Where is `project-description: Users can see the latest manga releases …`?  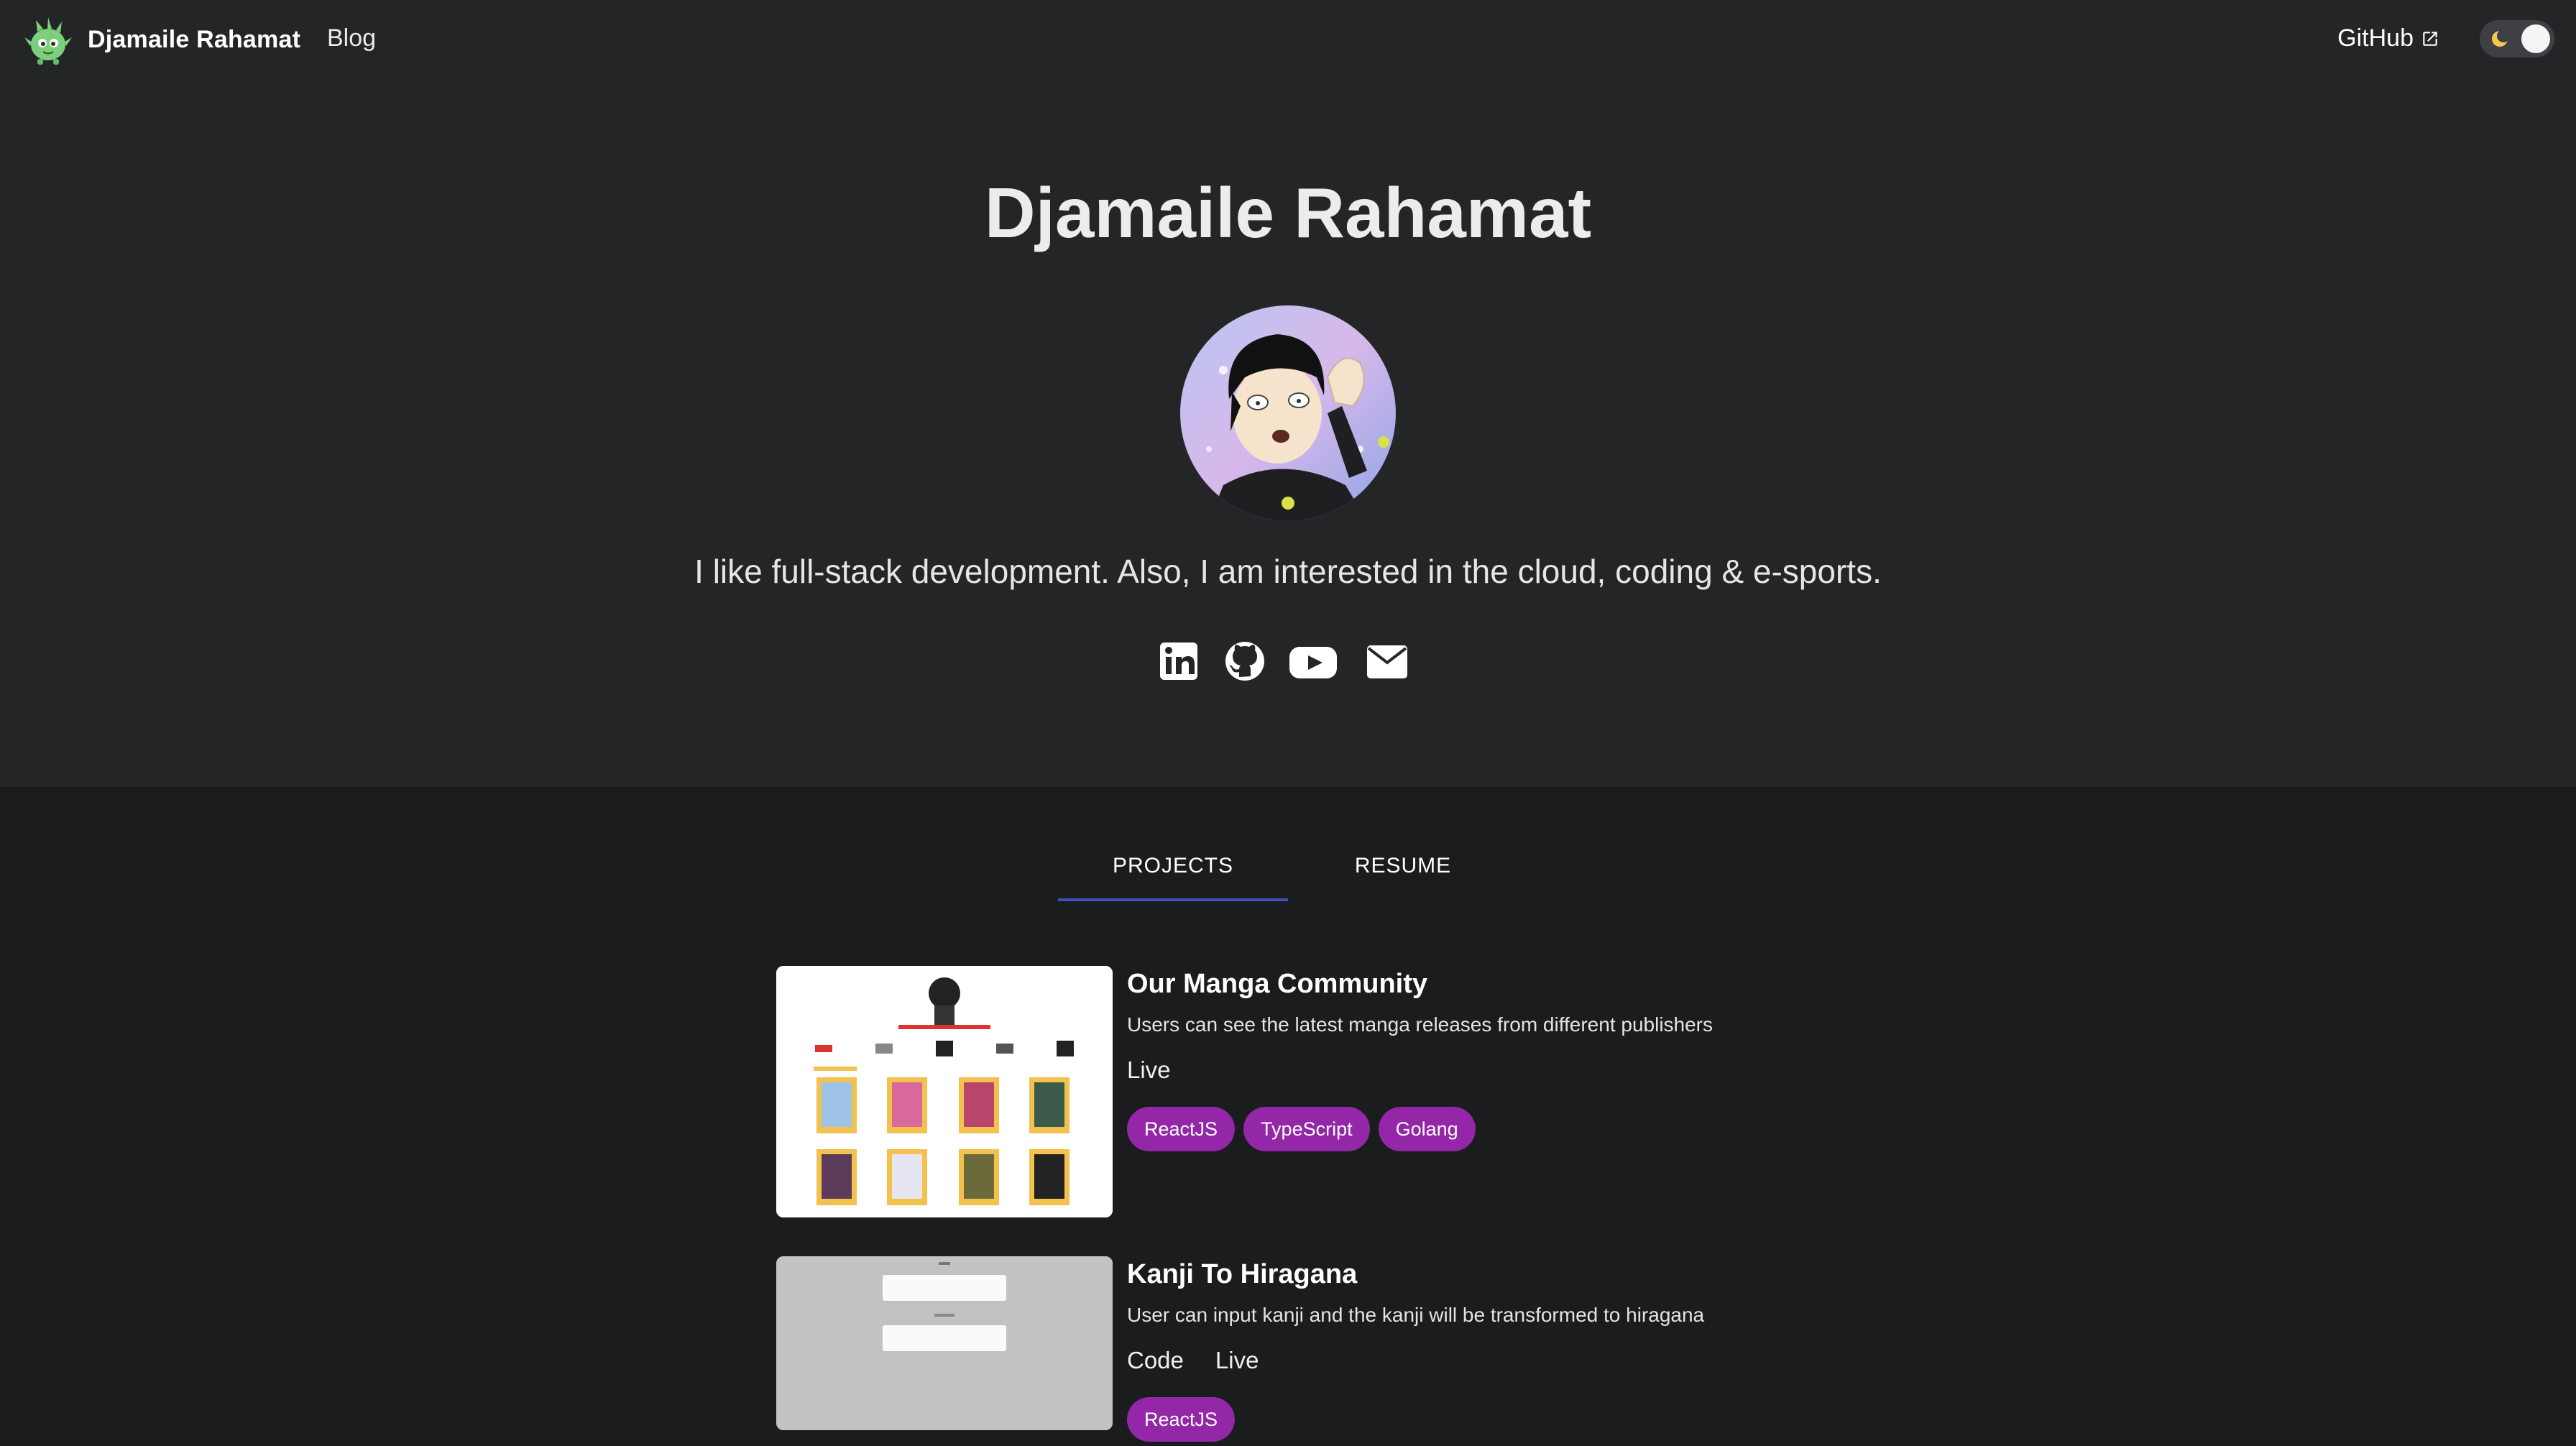 project-description: Users can see the latest manga releases … is located at coordinates (1420, 1024).